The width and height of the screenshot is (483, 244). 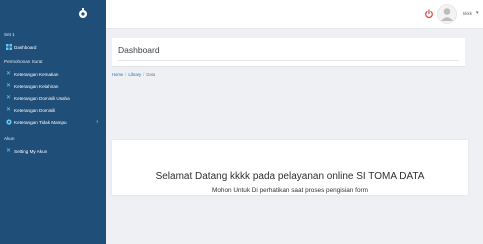 I want to click on user-name: kkkk, so click(x=467, y=13).